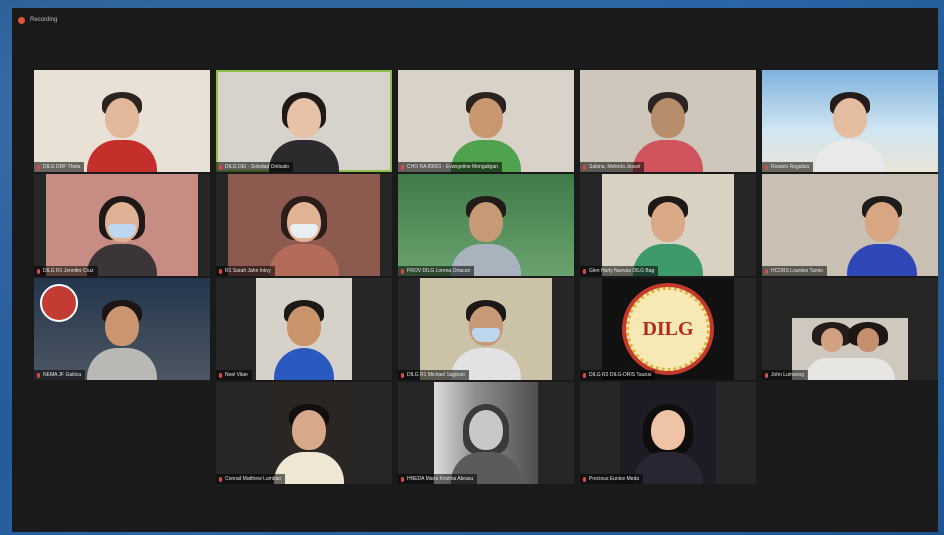 Image resolution: width=944 pixels, height=535 pixels. Describe the element at coordinates (234, 375) in the screenshot. I see `participant-name-label: Noel Vilan` at that location.